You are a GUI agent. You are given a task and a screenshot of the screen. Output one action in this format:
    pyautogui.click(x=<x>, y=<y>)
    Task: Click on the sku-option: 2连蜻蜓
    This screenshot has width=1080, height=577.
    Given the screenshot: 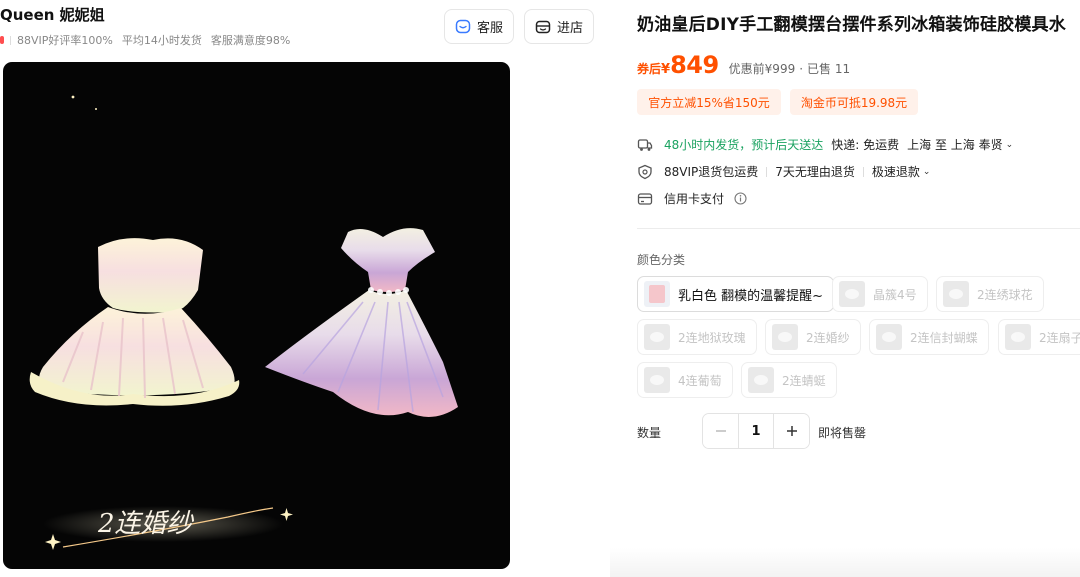 What is the action you would take?
    pyautogui.click(x=789, y=380)
    